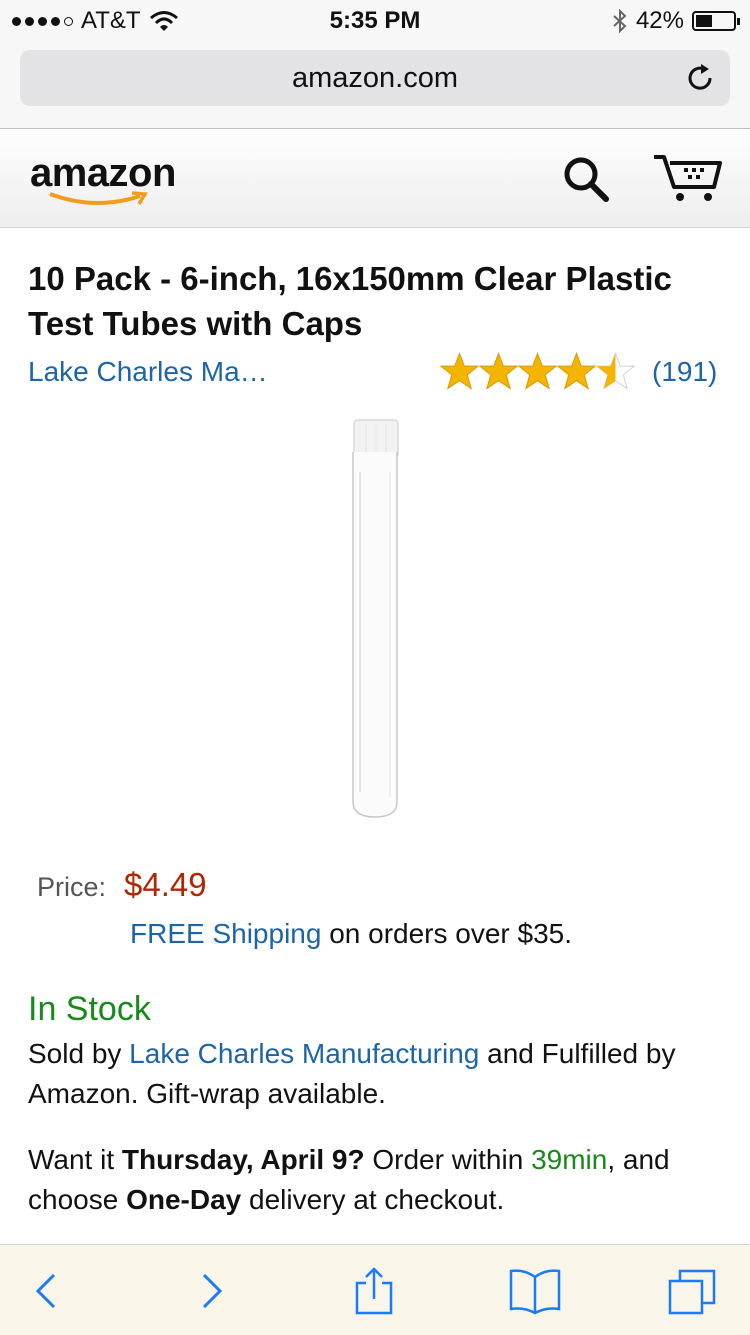  What do you see at coordinates (98, 198) in the screenshot?
I see `smile-icon` at bounding box center [98, 198].